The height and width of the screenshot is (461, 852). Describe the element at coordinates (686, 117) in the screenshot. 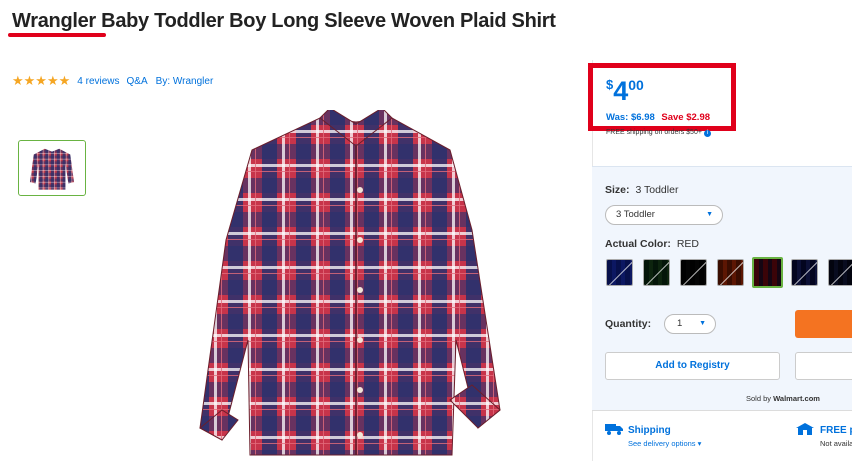

I see `save-amount: Save $2.98` at that location.